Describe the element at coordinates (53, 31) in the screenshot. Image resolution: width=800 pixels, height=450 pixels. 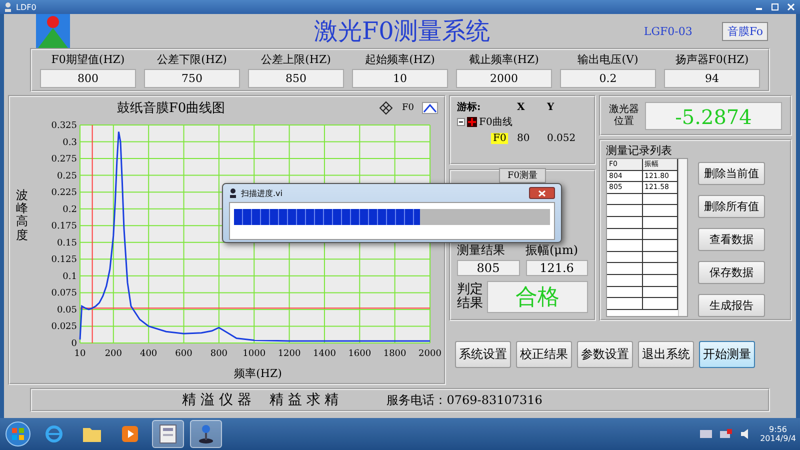
I see `logo-icon` at that location.